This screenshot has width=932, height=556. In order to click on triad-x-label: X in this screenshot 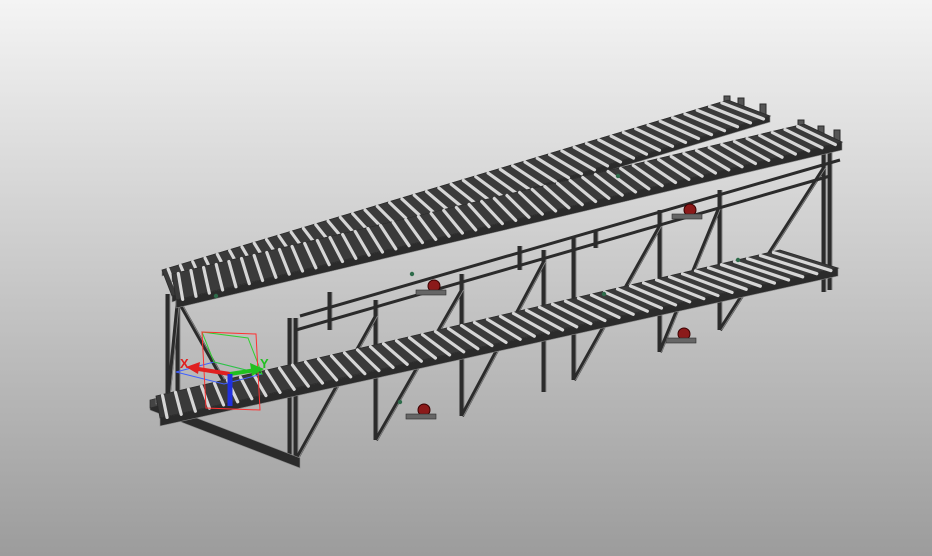, I will do `click(184, 363)`.